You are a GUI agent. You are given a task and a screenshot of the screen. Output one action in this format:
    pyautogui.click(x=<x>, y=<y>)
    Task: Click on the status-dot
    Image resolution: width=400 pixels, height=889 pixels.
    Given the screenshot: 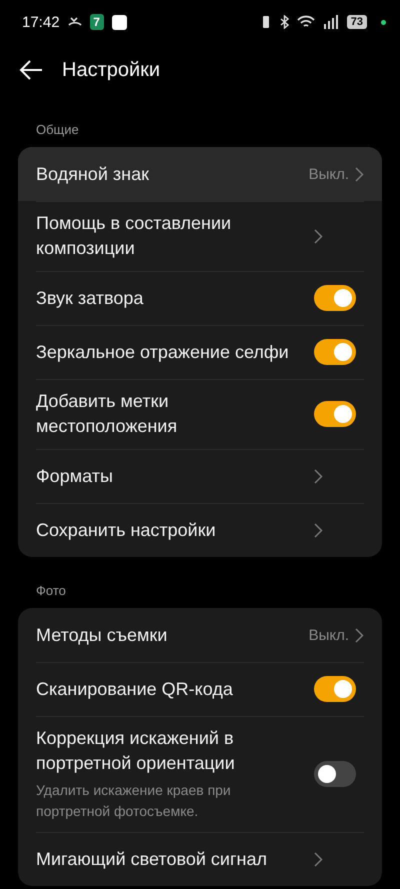 What is the action you would take?
    pyautogui.click(x=383, y=22)
    